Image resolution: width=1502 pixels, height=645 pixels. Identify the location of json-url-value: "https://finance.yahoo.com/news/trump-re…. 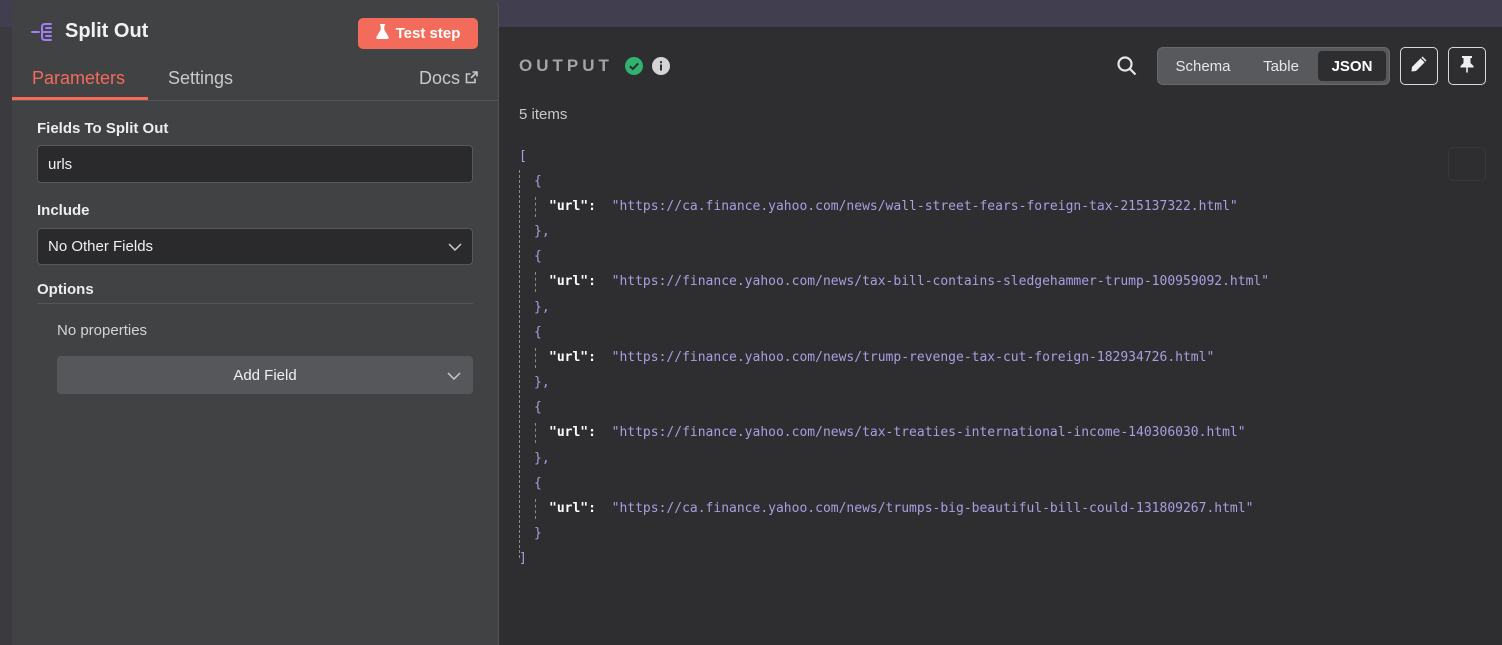
(913, 357).